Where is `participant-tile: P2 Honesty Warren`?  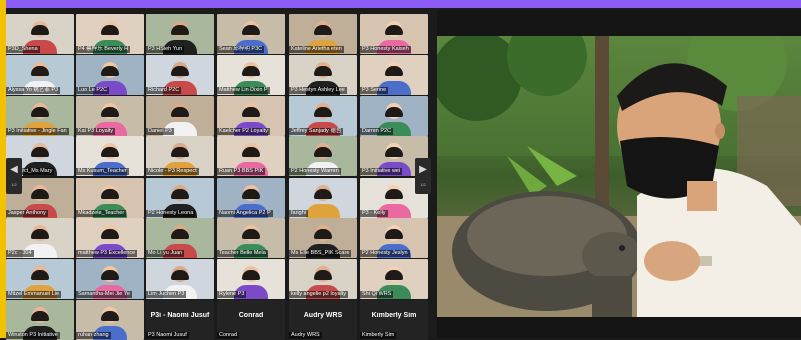
participant-tile: P2 Honesty Warren is located at coordinates (323, 156).